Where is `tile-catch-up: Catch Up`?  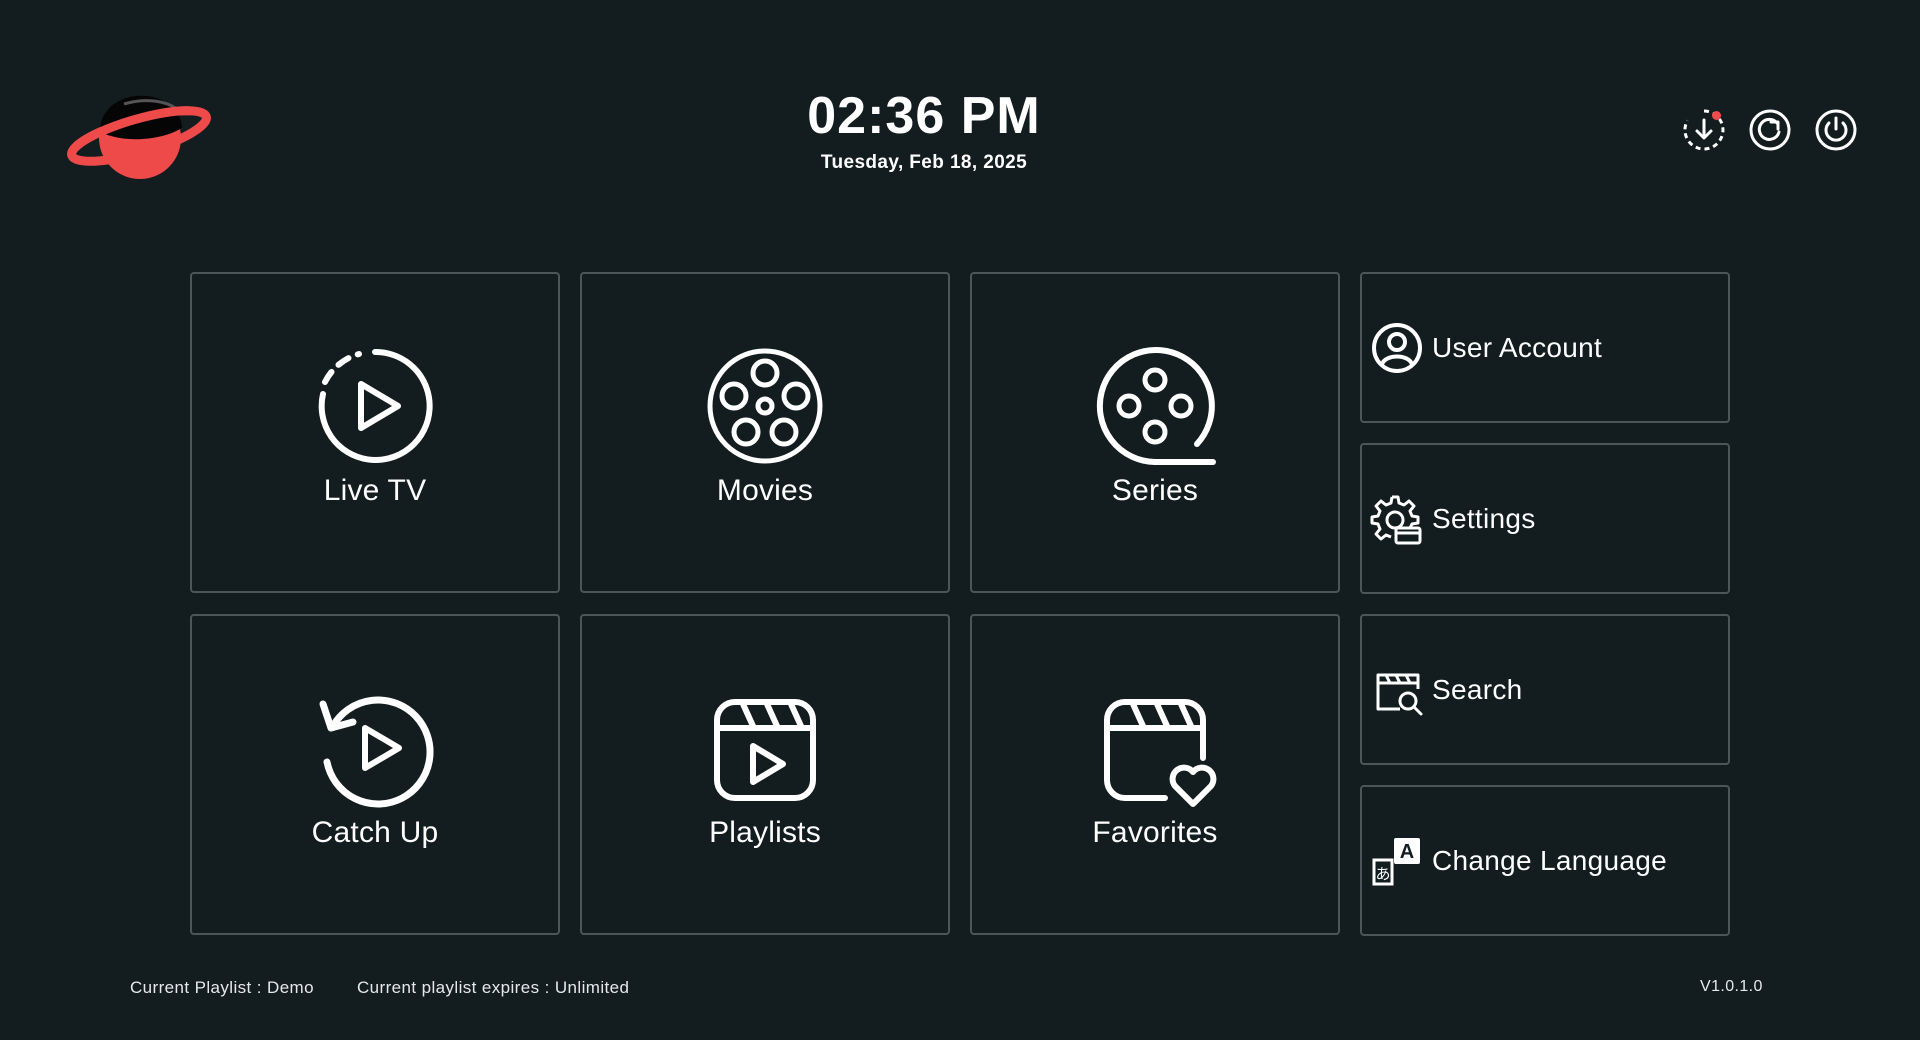
tile-catch-up: Catch Up is located at coordinates (375, 774).